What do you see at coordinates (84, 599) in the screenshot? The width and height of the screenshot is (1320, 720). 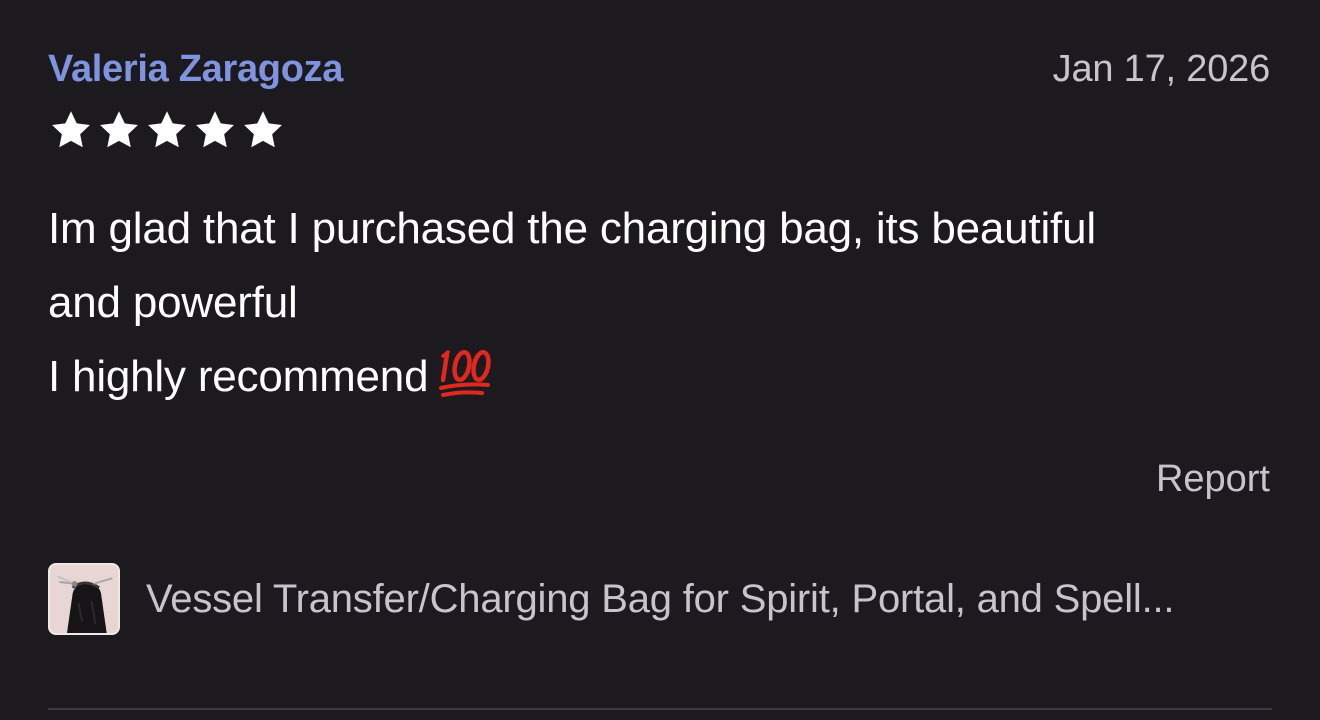 I see `product-thumbnail` at bounding box center [84, 599].